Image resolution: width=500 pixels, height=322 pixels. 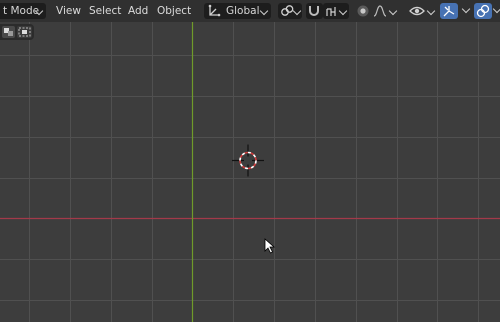 I want to click on eye-visibility-icon, so click(x=417, y=11).